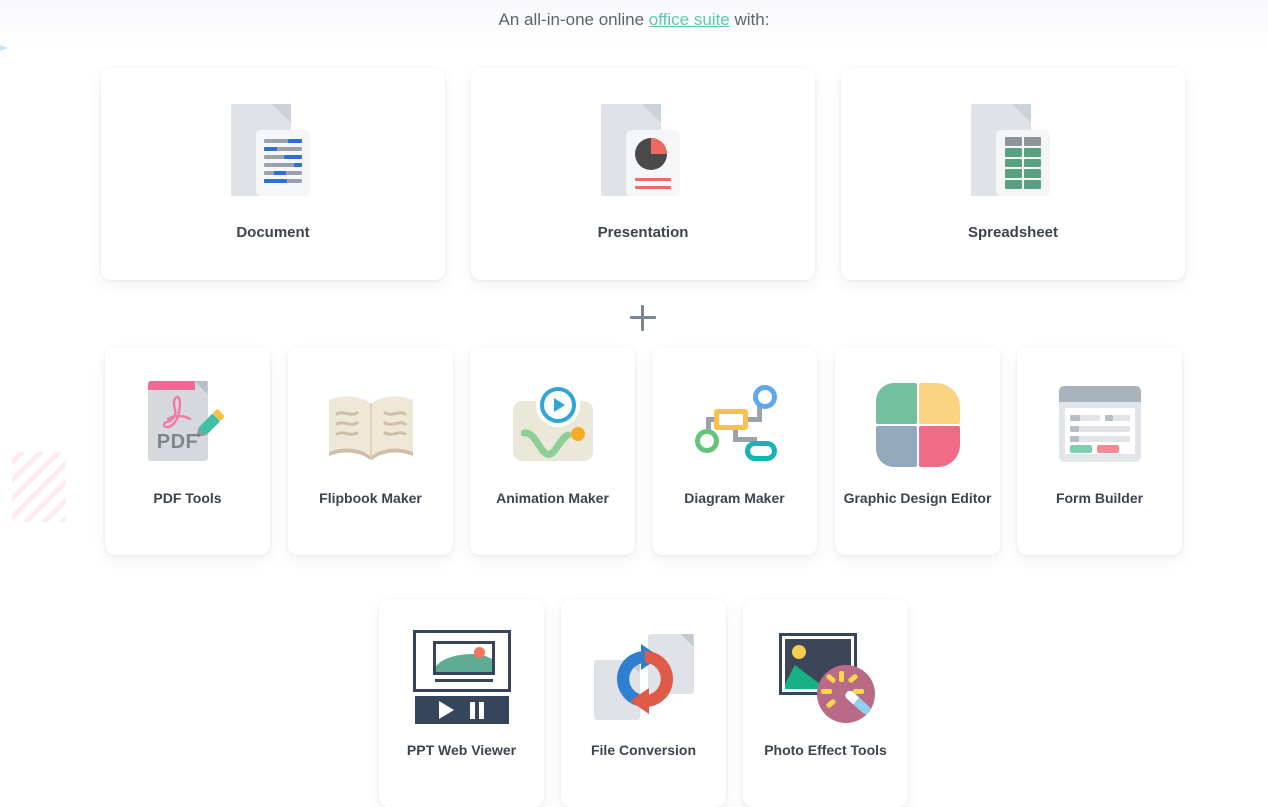 Image resolution: width=1268 pixels, height=807 pixels. What do you see at coordinates (825, 677) in the screenshot?
I see `photo-effect-icon` at bounding box center [825, 677].